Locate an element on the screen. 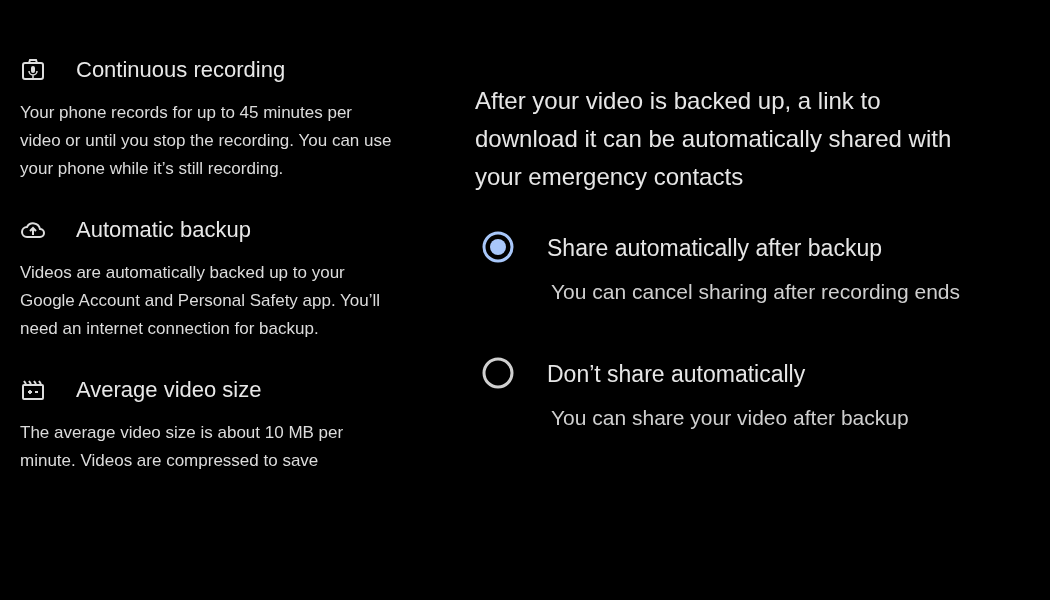 The width and height of the screenshot is (1050, 600). feature-description: Your phone records for up to 45 minutes per video or until you stop the recording. You can use your phone while it’s still recording. is located at coordinates (206, 141).